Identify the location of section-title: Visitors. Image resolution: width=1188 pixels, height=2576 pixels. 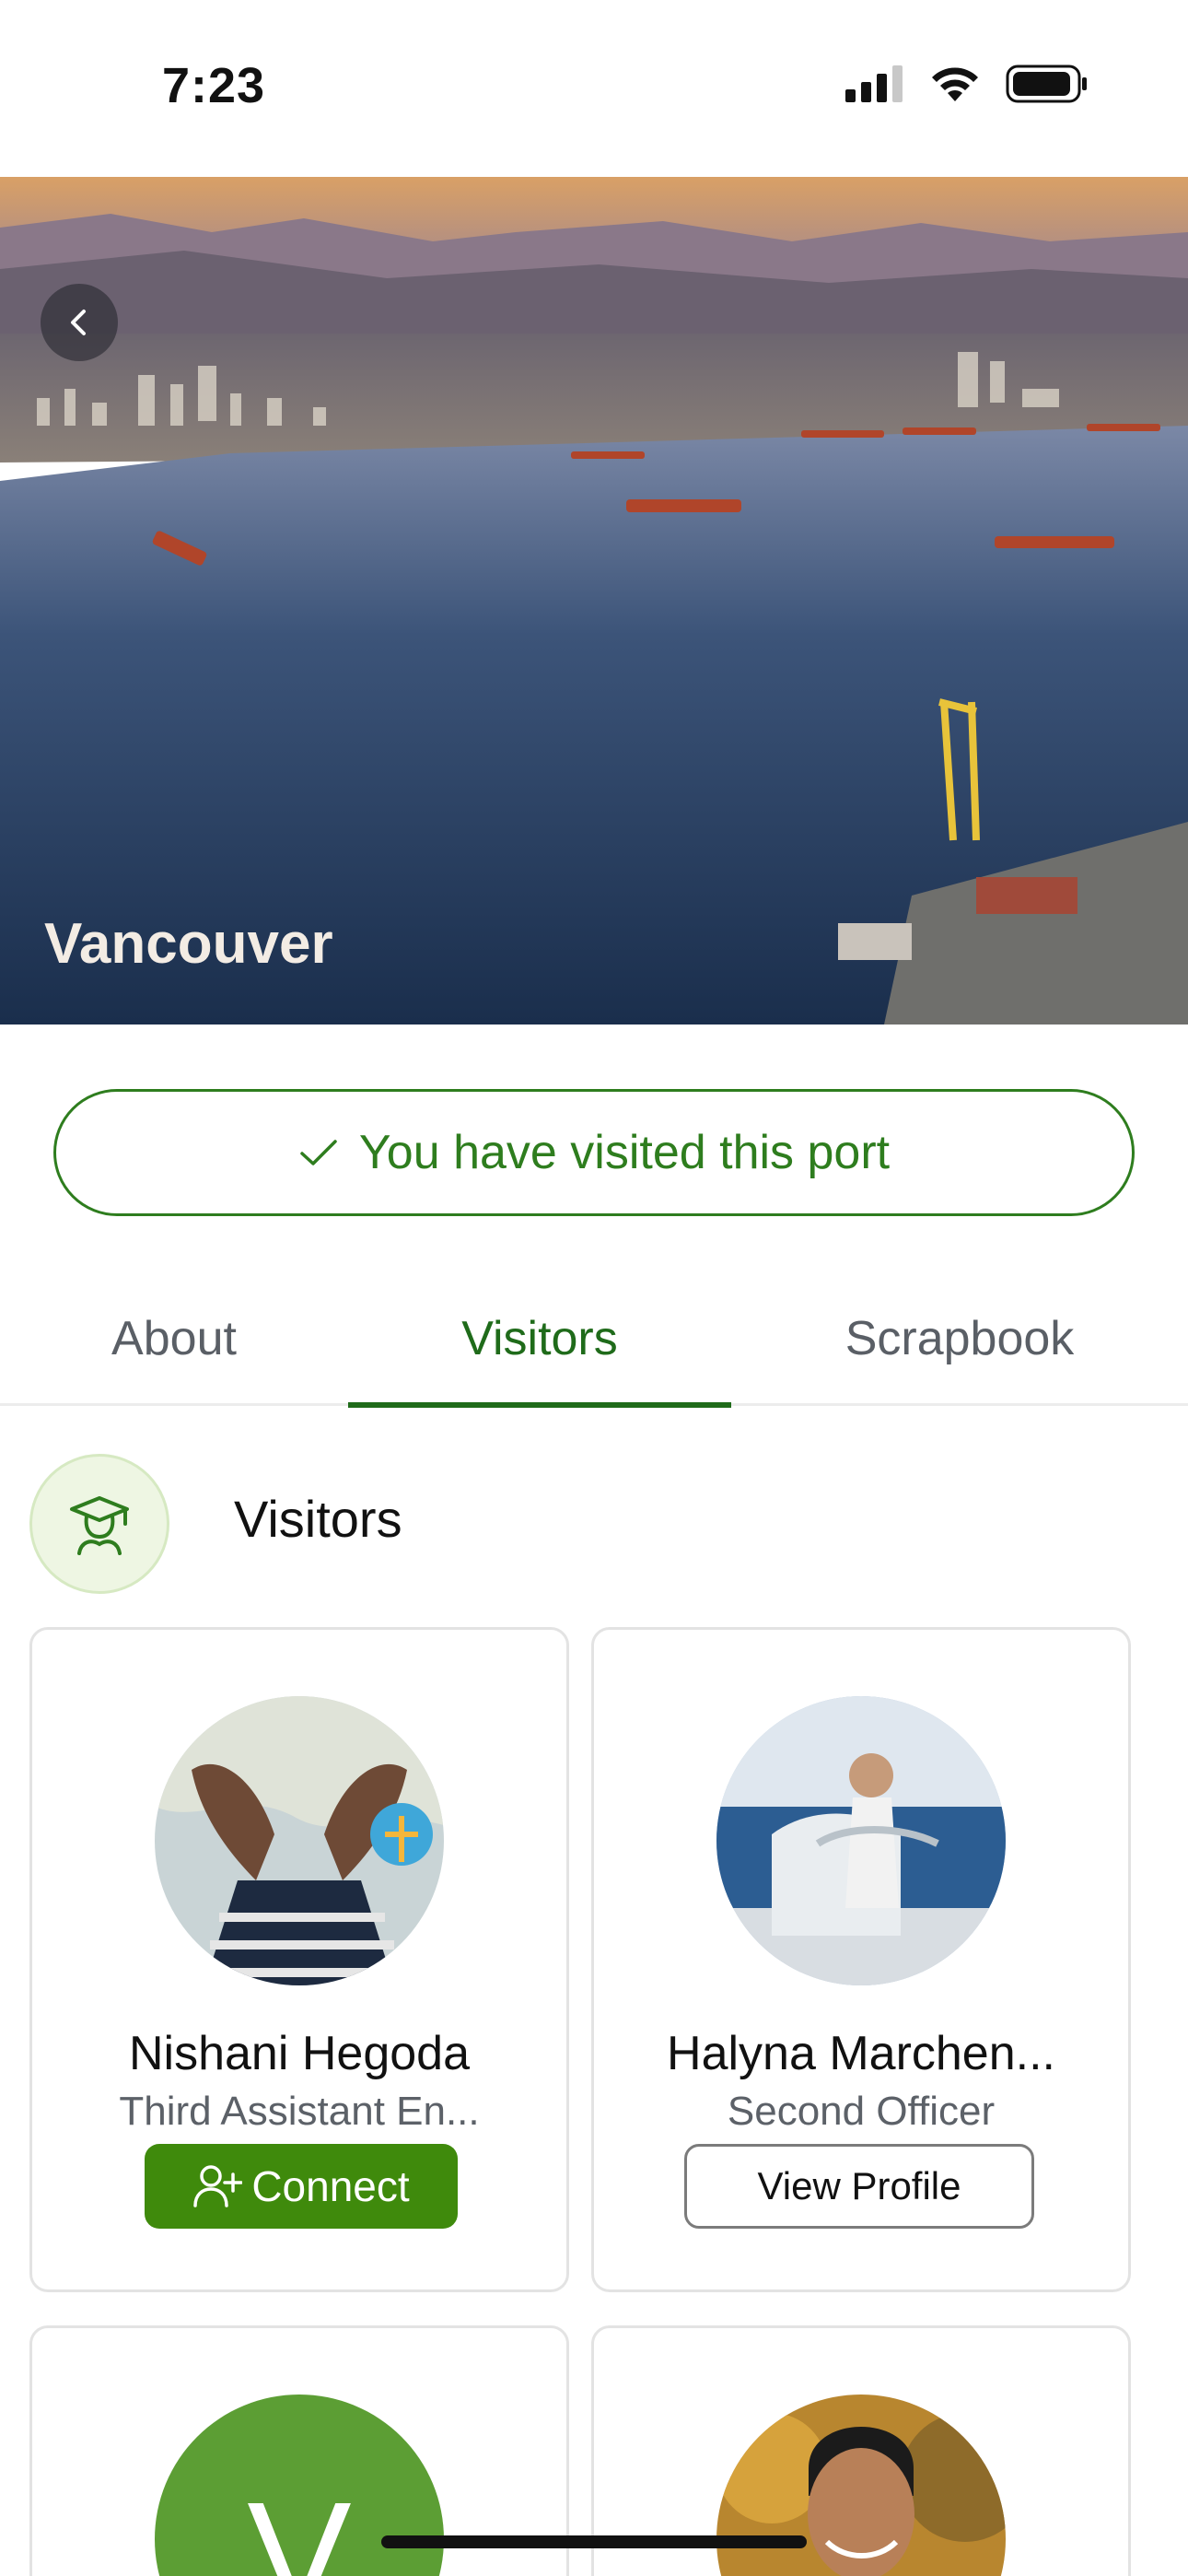
(318, 1519).